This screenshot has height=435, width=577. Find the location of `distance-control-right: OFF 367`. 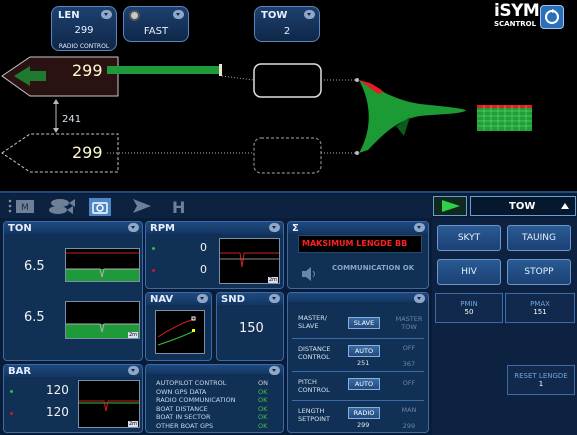

distance-control-right: OFF 367 is located at coordinates (409, 356).